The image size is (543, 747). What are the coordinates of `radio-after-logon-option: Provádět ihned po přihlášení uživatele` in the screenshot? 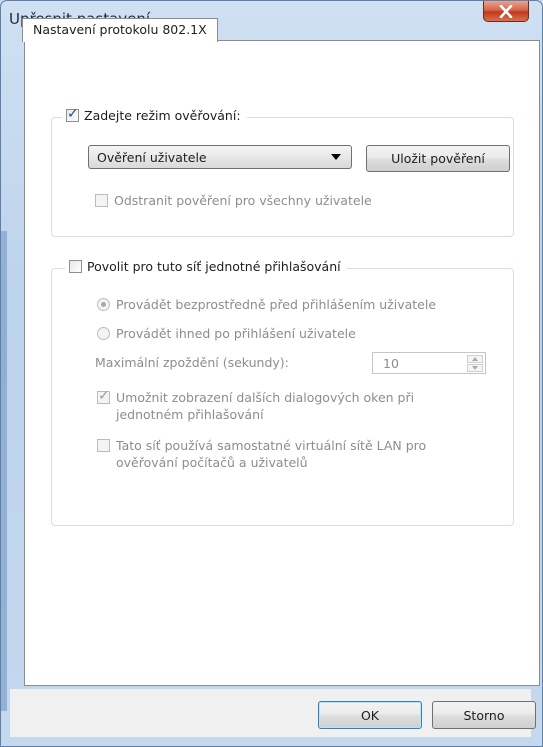 It's located at (226, 333).